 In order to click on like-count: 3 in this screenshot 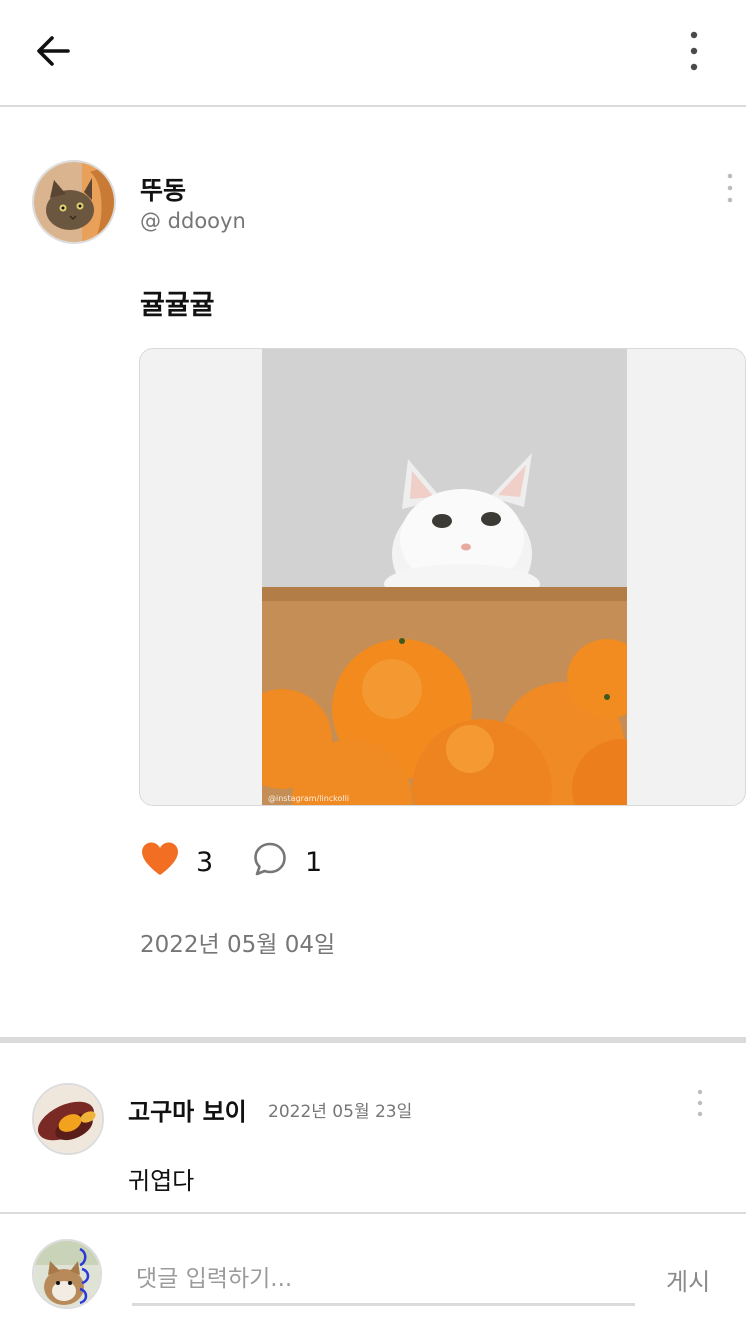, I will do `click(205, 862)`.